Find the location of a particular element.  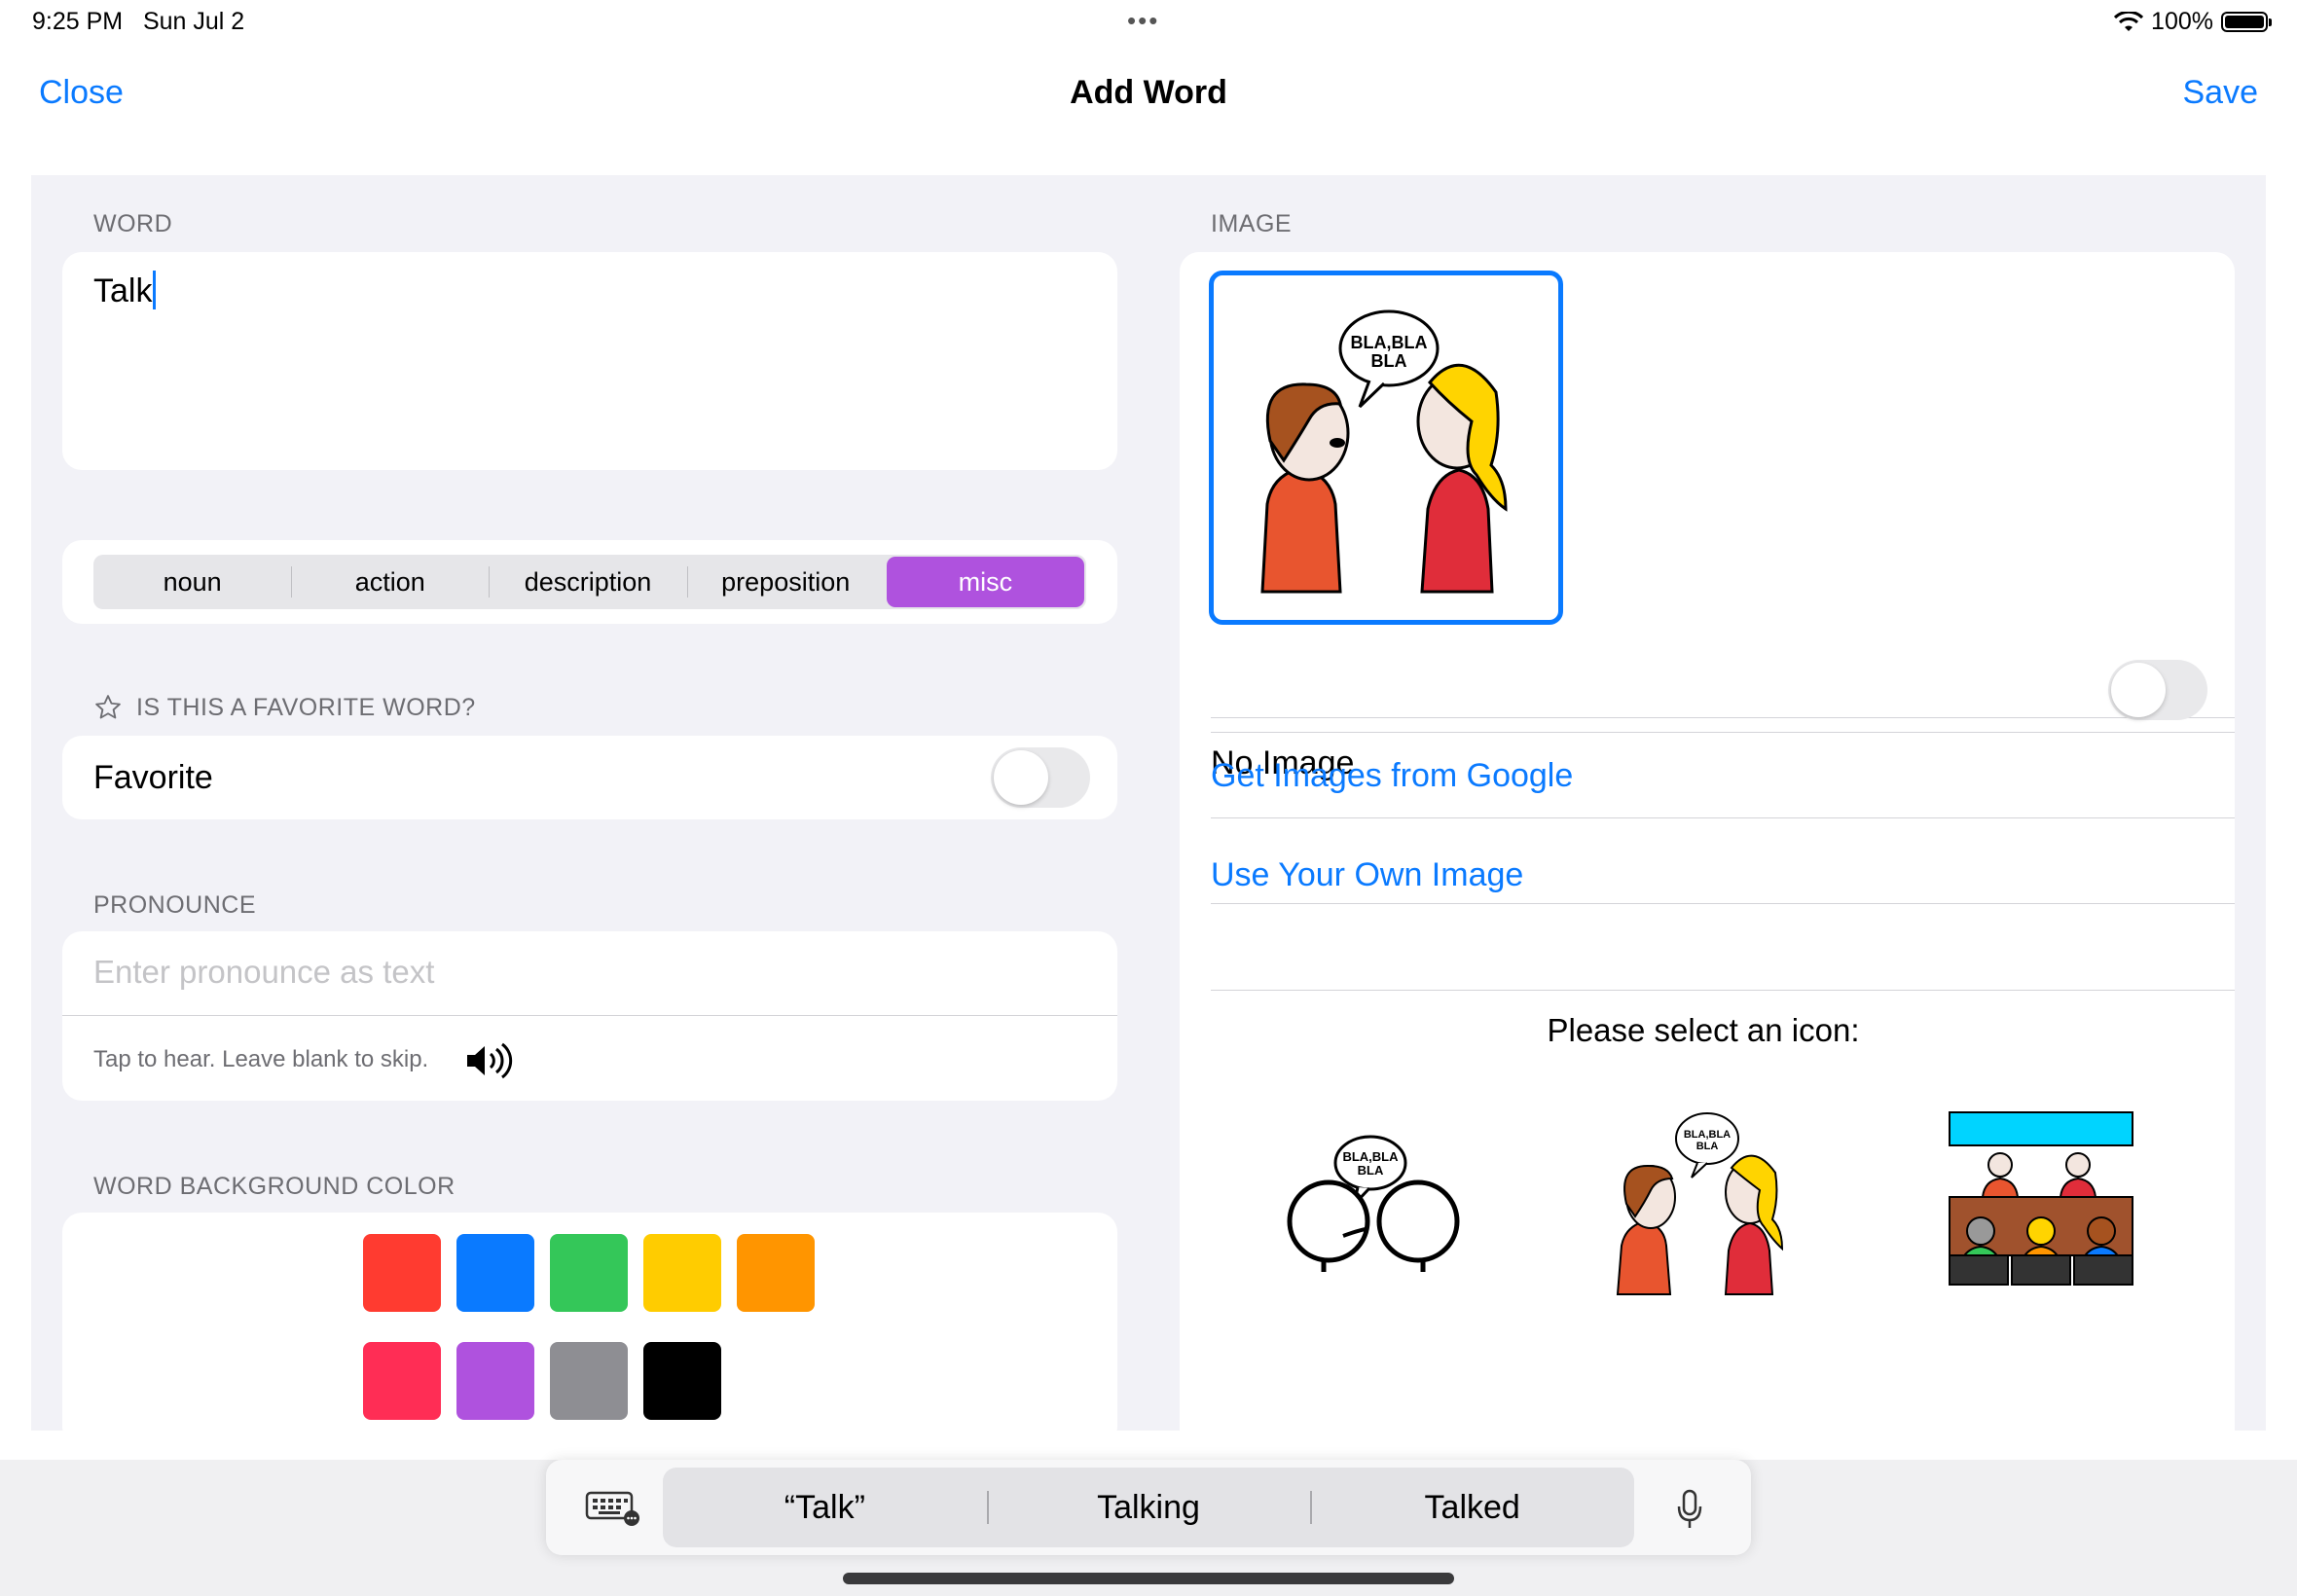

category-segmented-control: noun action description preposition misc is located at coordinates (589, 582).